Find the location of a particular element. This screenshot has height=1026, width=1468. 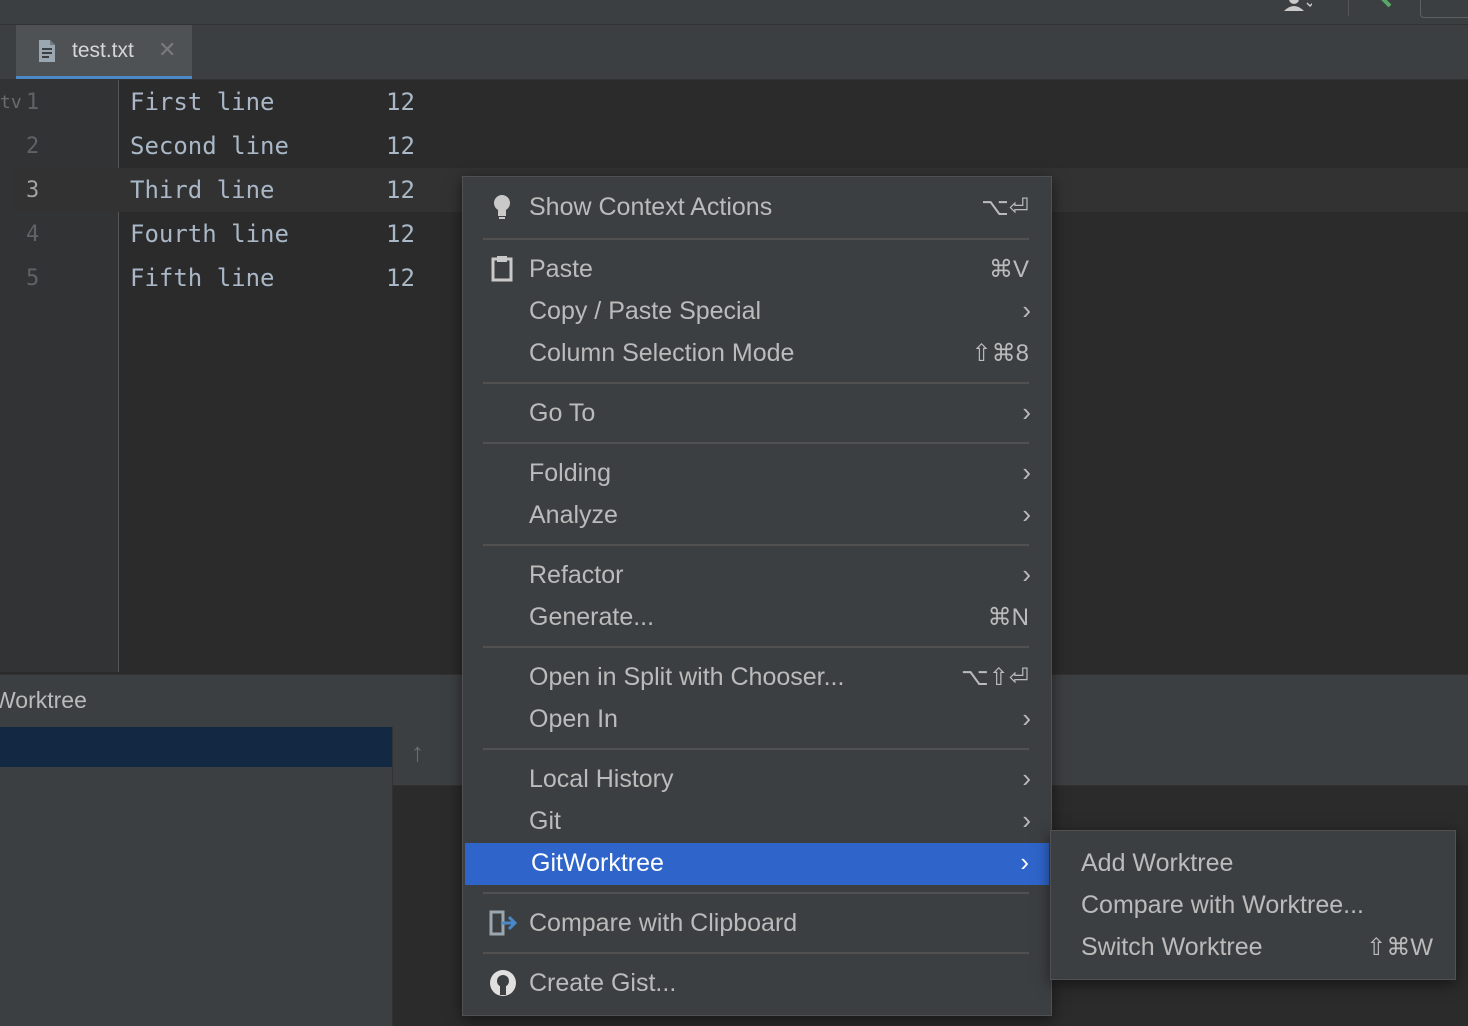

menu-item-label: Add Worktree is located at coordinates (1157, 863).